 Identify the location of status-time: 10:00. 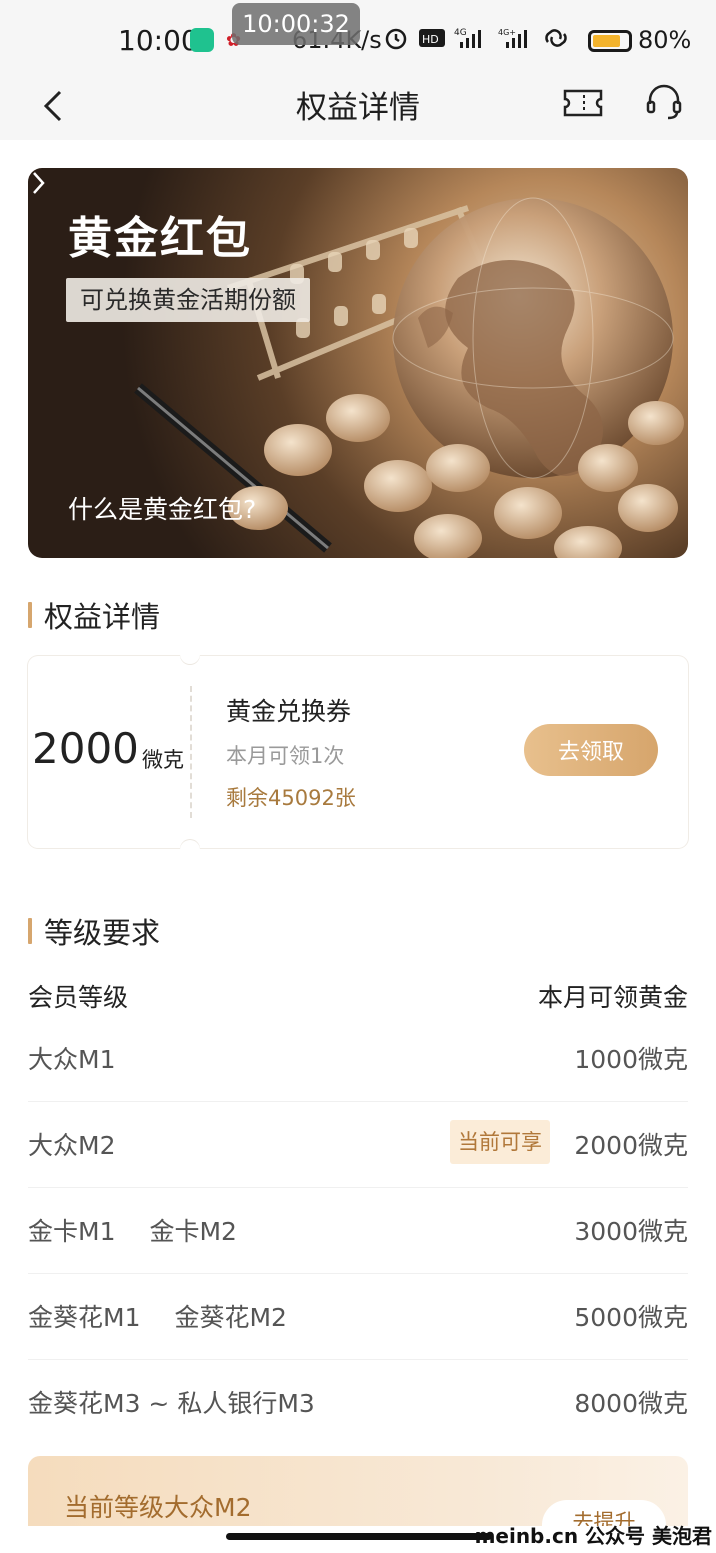
(158, 40).